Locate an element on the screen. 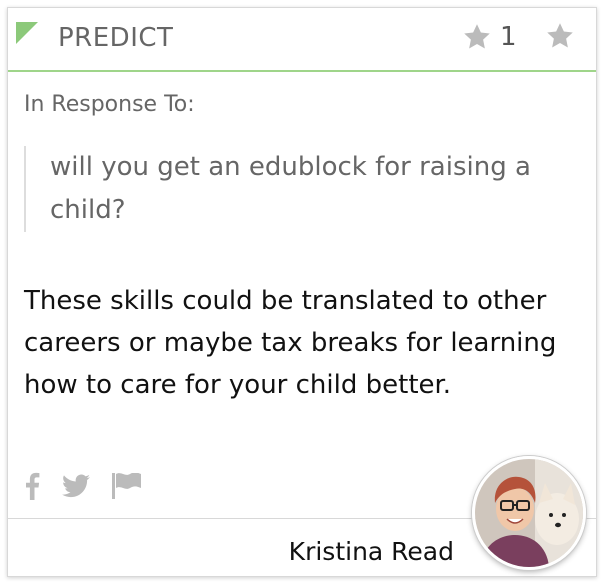  share-actions is located at coordinates (83, 488).